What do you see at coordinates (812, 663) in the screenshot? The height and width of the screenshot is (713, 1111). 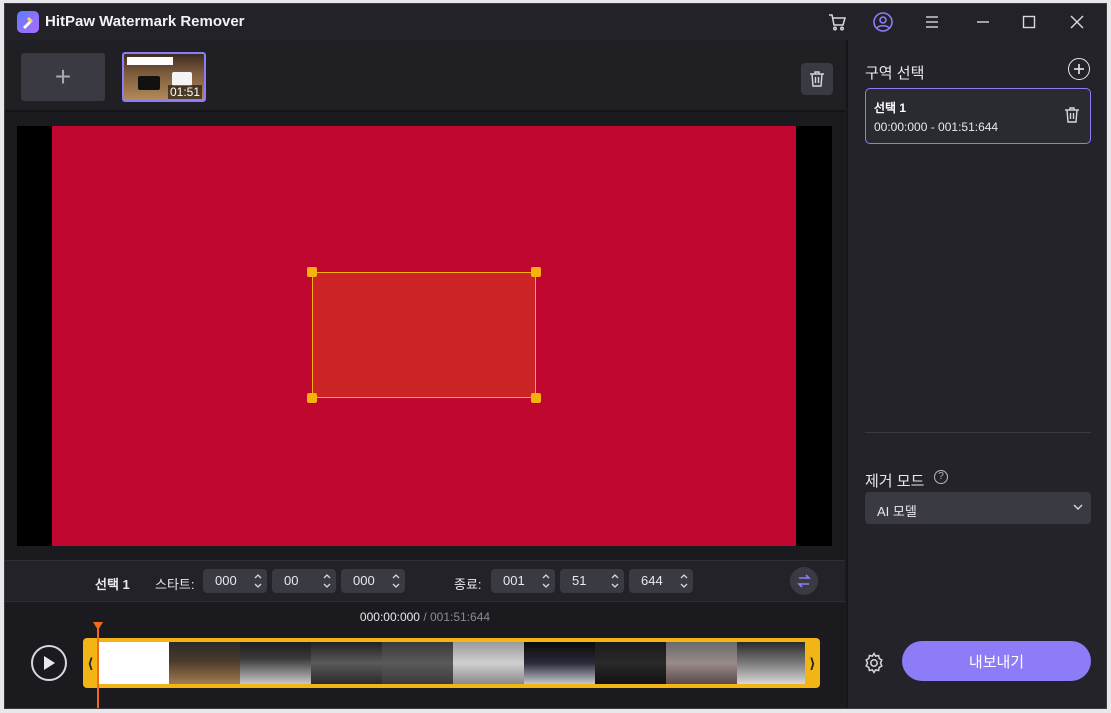 I see `trim-handle-right: ⟩` at bounding box center [812, 663].